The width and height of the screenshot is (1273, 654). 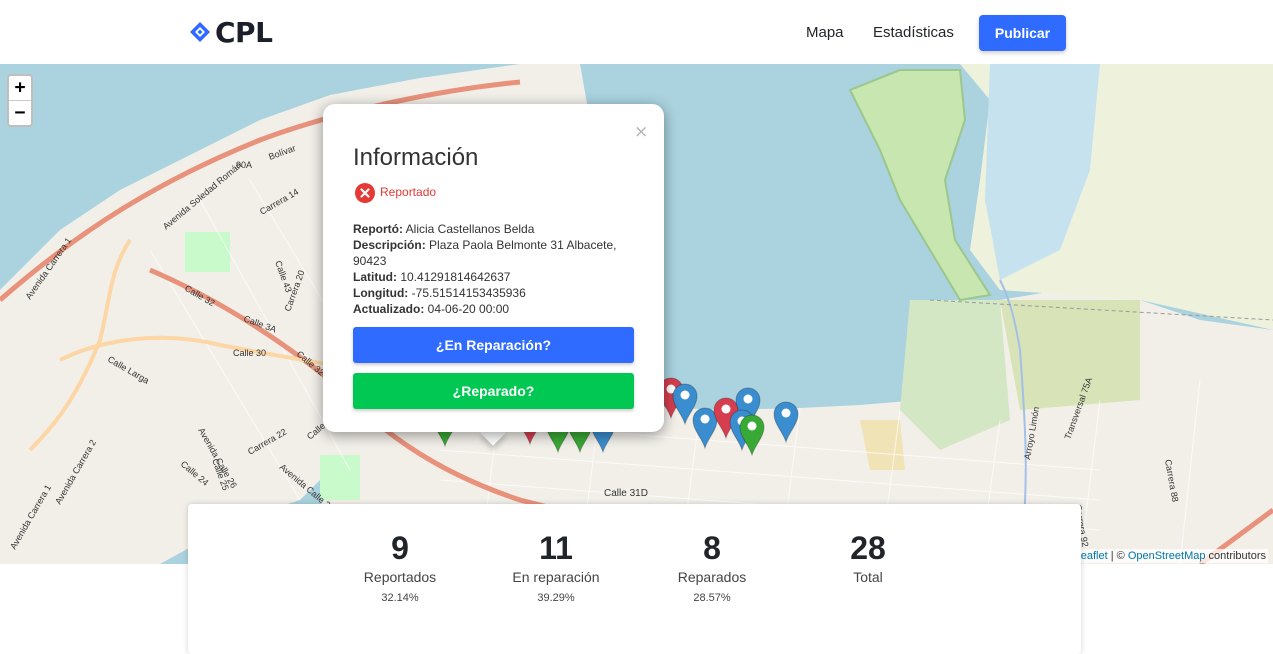 What do you see at coordinates (431, 309) in the screenshot?
I see `detail-updated: Actualizado: 04-06-20 00:00` at bounding box center [431, 309].